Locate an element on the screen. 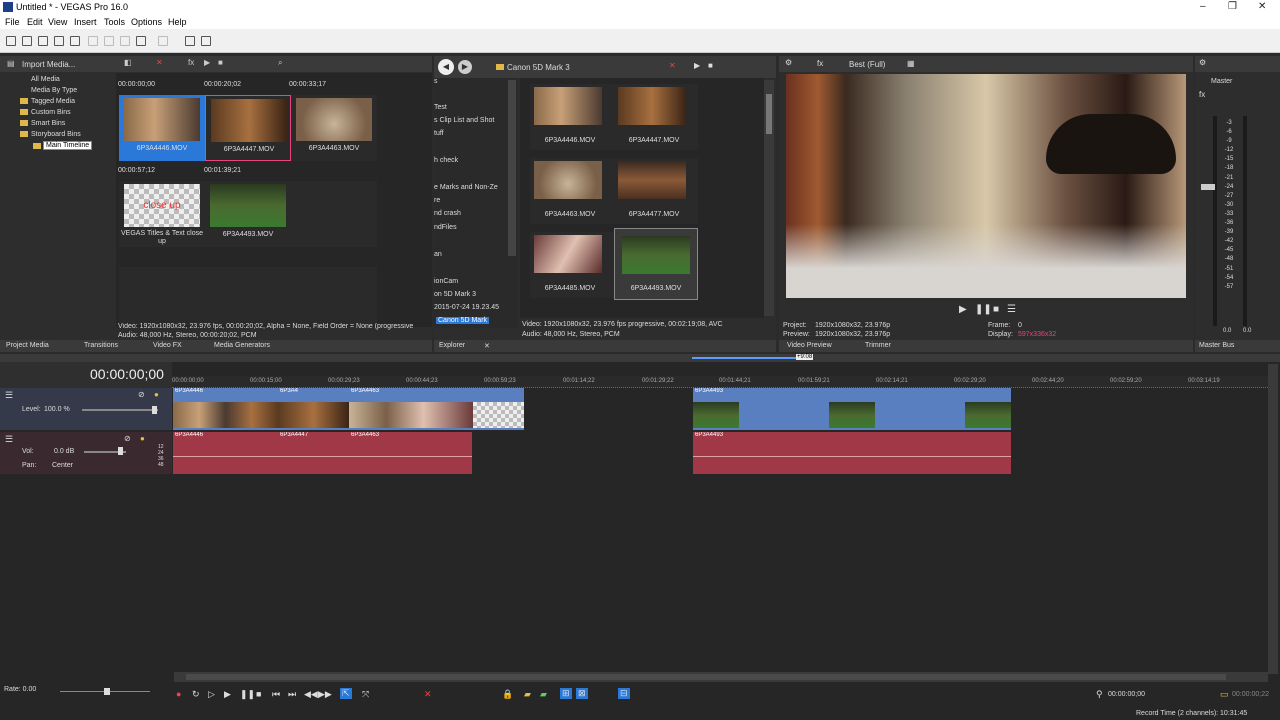  media-thumb-selected: 6P3A4446.MOV is located at coordinates (162, 128).